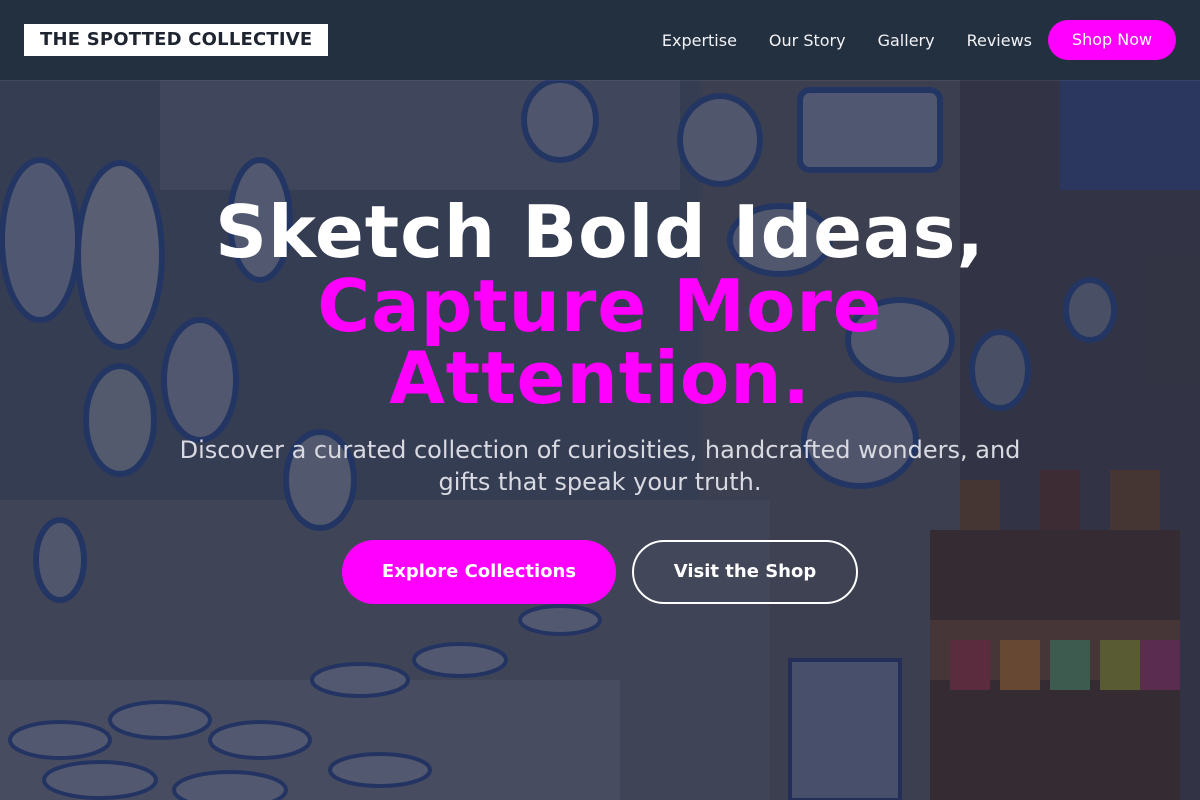 The image size is (1200, 800). What do you see at coordinates (807, 40) in the screenshot?
I see `nav-link-our-story: Our Story` at bounding box center [807, 40].